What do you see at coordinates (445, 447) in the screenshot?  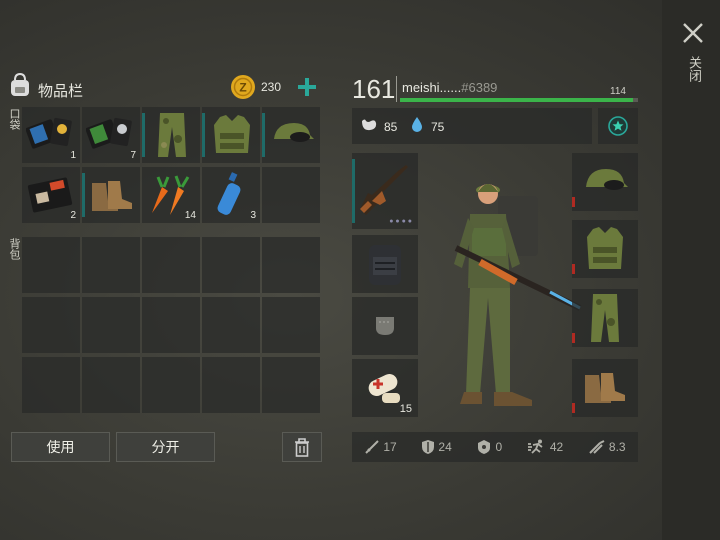 I see `defense-value: 24` at bounding box center [445, 447].